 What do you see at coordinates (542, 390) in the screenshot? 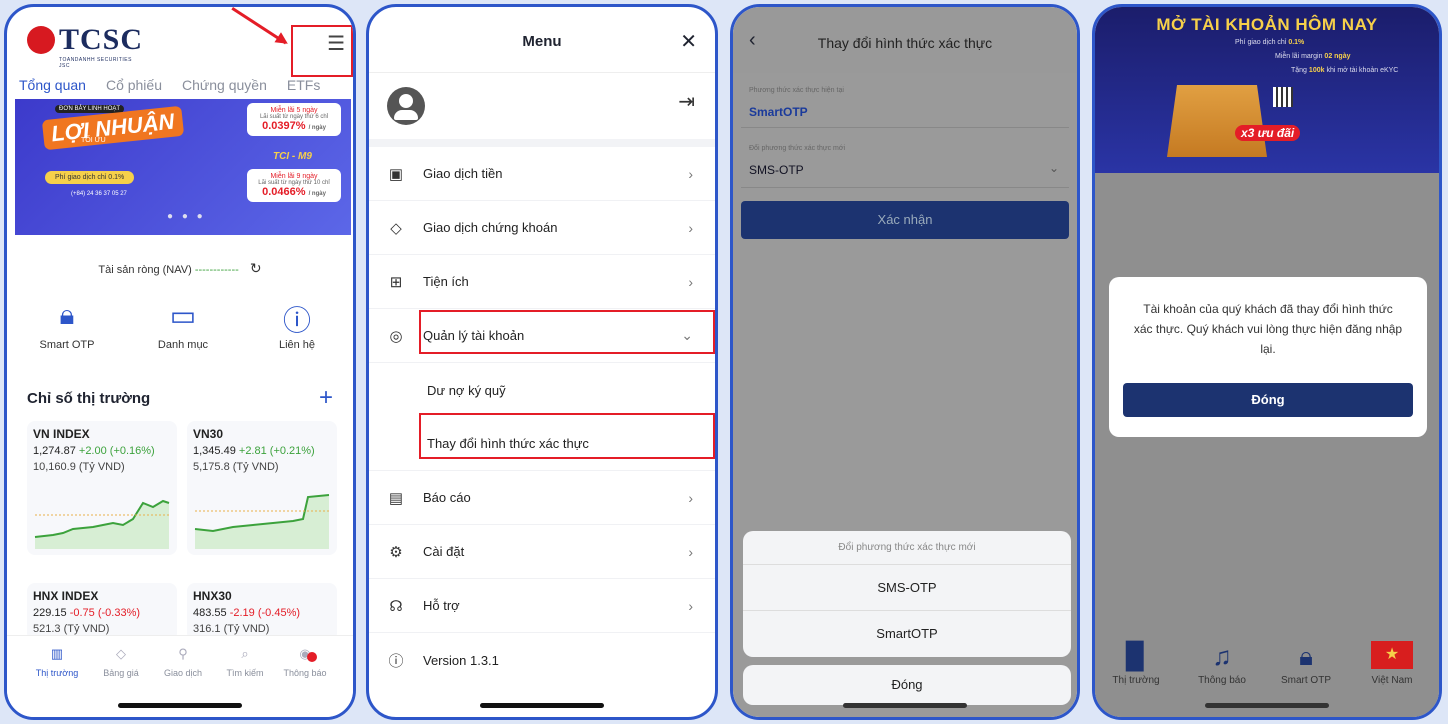
I see `menu-item-margin-debt: Dư nợ ký quỹ` at bounding box center [542, 390].